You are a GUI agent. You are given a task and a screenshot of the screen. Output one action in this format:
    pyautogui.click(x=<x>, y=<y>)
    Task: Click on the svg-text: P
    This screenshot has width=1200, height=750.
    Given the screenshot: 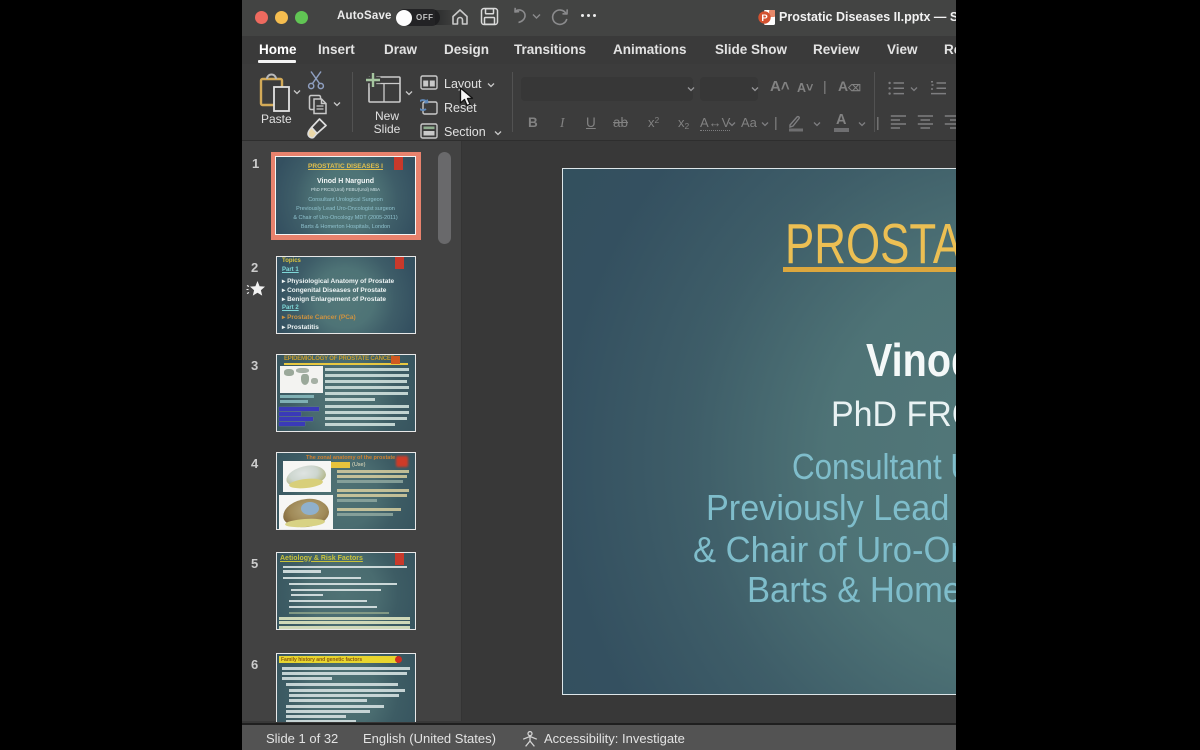 What is the action you would take?
    pyautogui.click(x=764, y=18)
    